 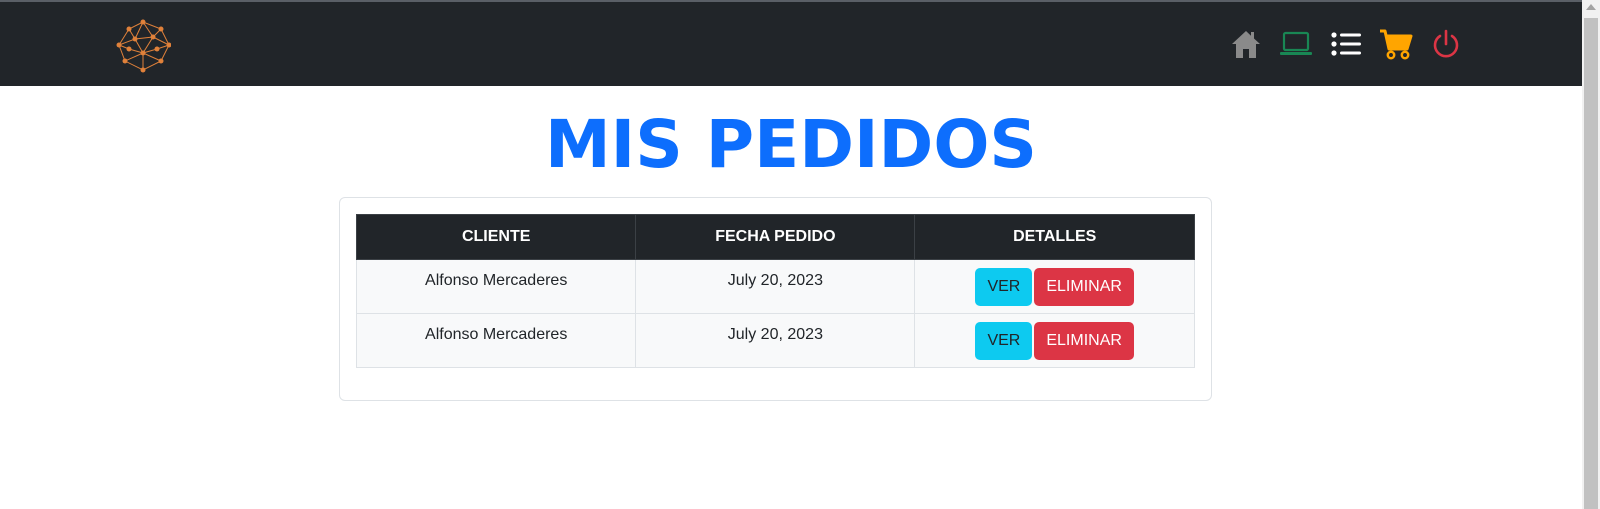 What do you see at coordinates (1591, 7) in the screenshot?
I see `scroll-up-arrow-icon` at bounding box center [1591, 7].